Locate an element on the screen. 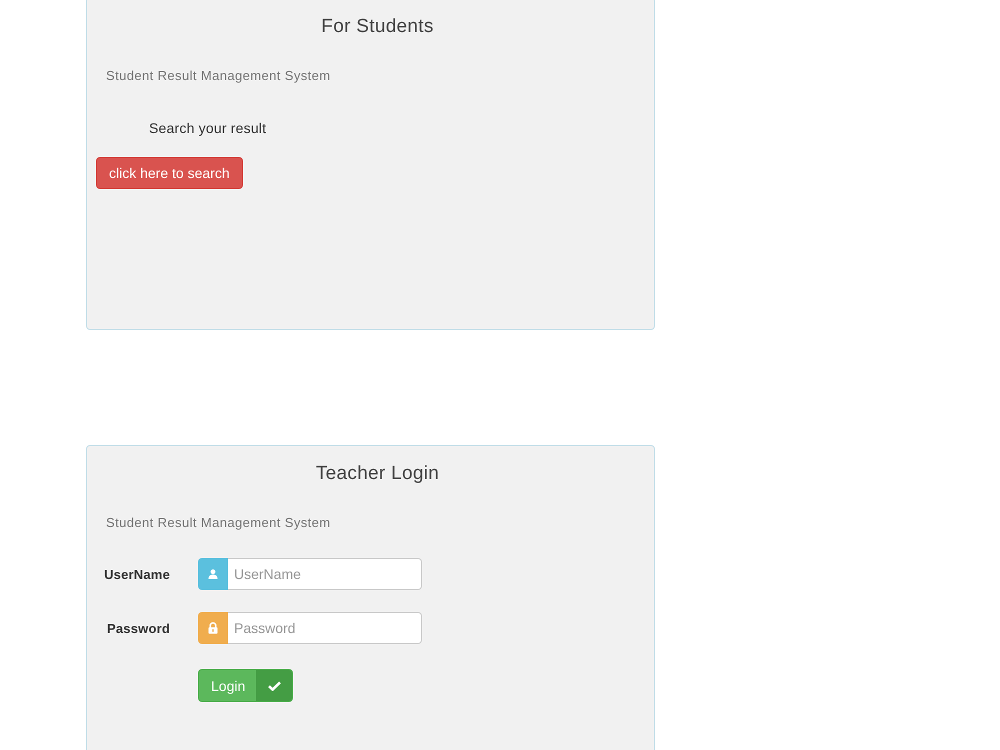 The width and height of the screenshot is (1000, 750). input-field: Password is located at coordinates (325, 628).